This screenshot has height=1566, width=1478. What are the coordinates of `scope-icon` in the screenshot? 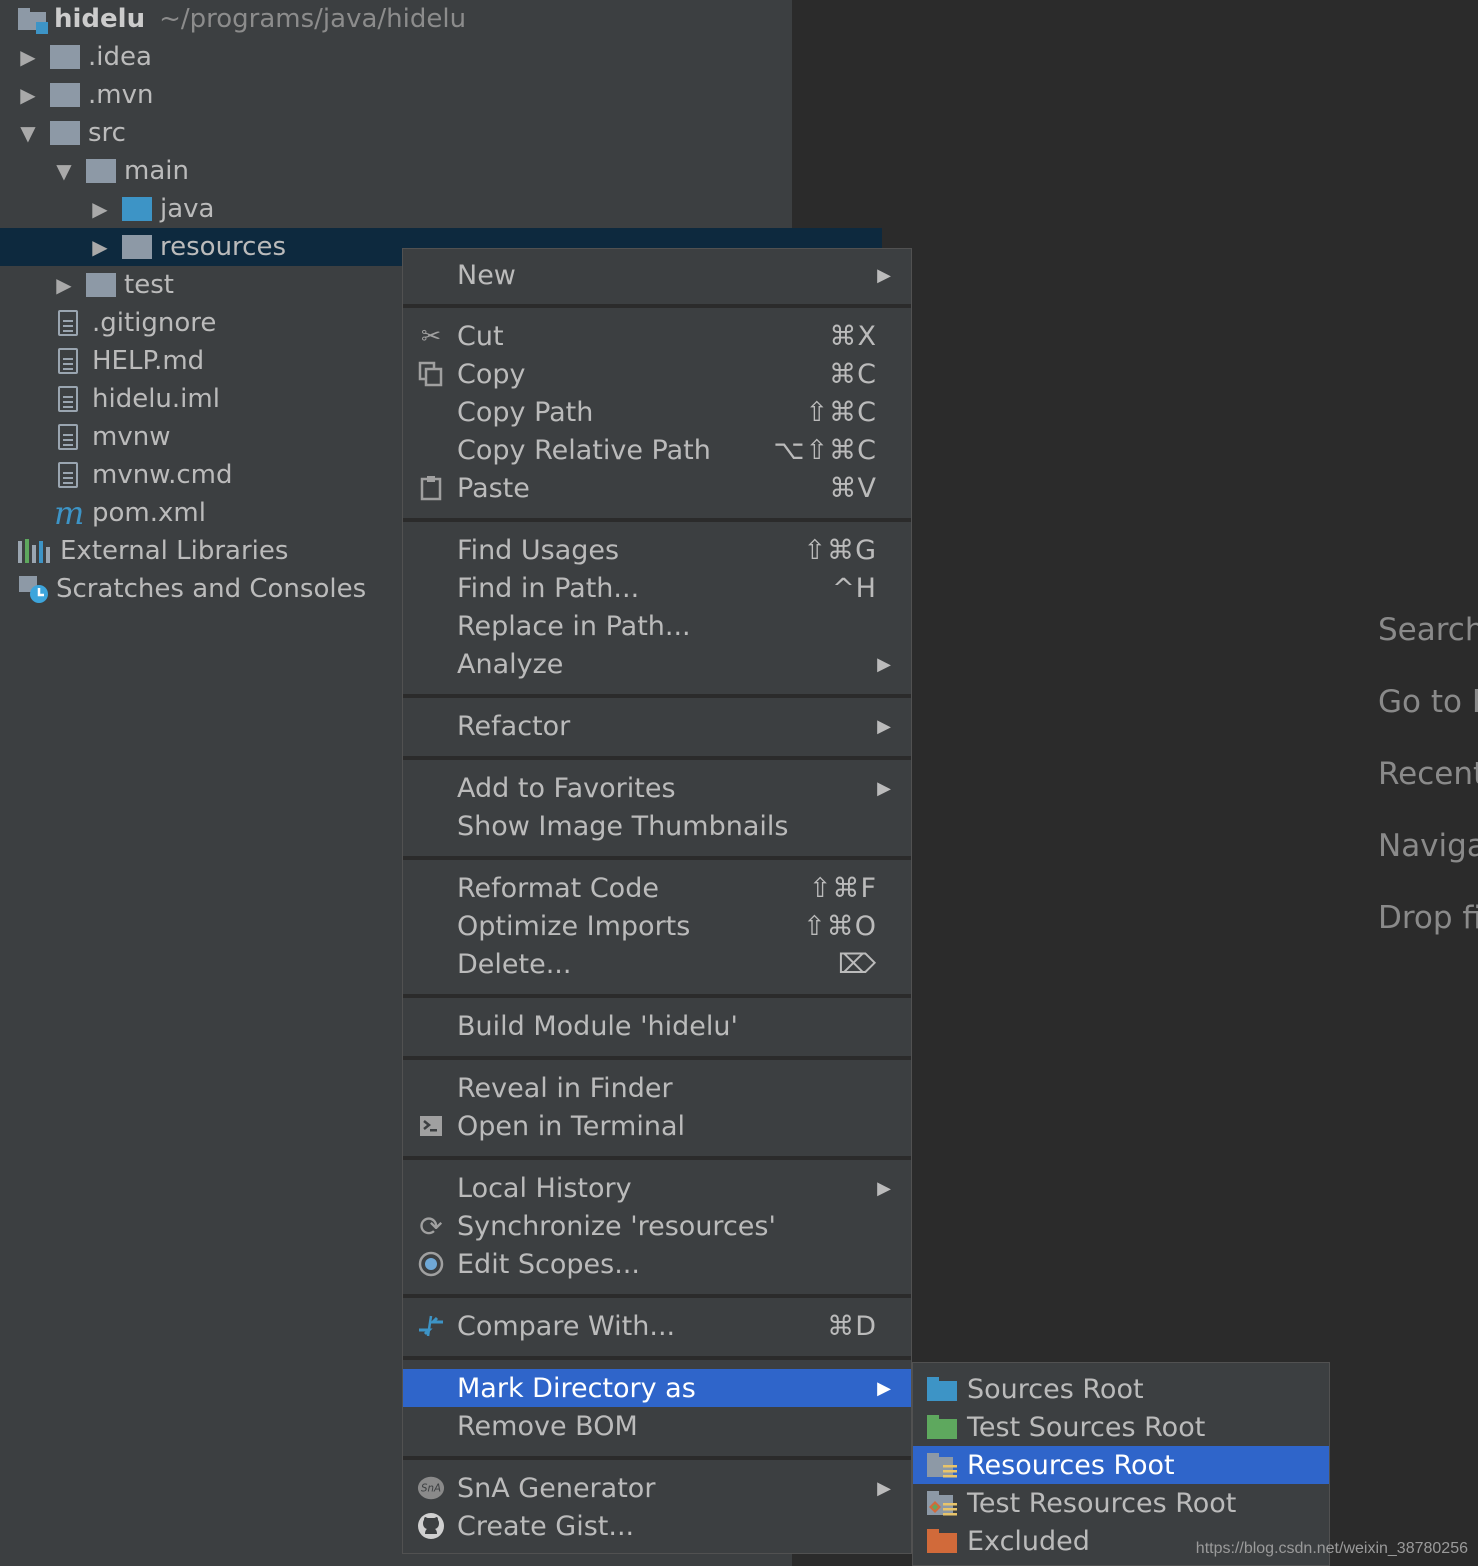 It's located at (431, 1264).